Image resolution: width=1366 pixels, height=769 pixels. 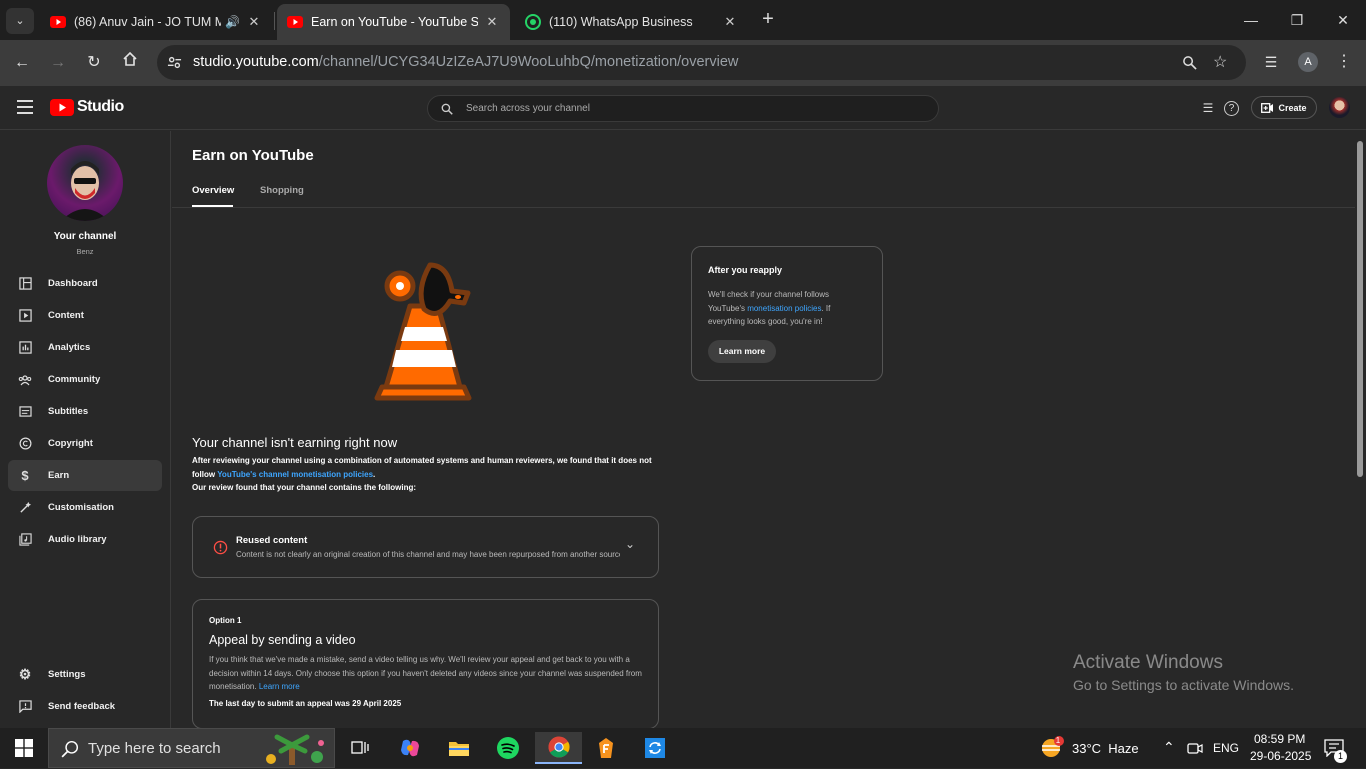 I want to click on reload-button: ↻, so click(x=94, y=63).